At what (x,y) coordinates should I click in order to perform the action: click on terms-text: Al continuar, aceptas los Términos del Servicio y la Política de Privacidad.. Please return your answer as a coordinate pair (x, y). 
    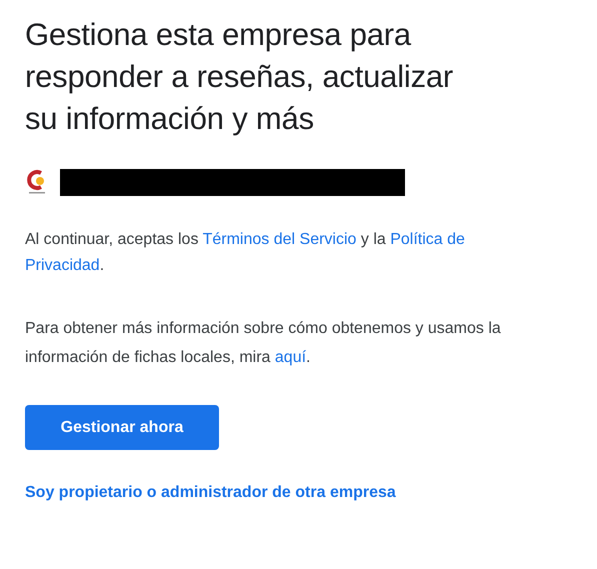
    Looking at the image, I should click on (245, 253).